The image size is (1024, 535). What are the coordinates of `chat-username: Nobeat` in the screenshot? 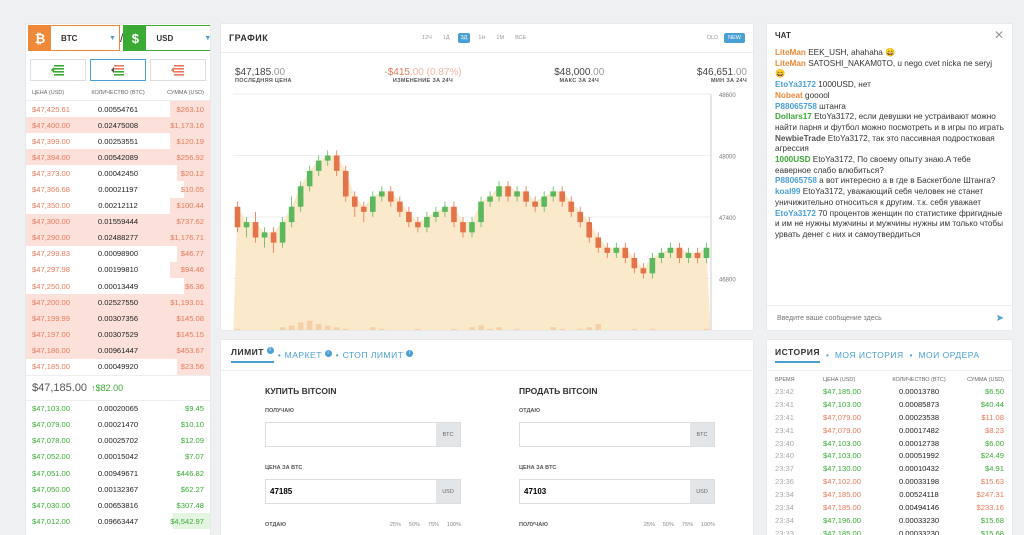 It's located at (789, 95).